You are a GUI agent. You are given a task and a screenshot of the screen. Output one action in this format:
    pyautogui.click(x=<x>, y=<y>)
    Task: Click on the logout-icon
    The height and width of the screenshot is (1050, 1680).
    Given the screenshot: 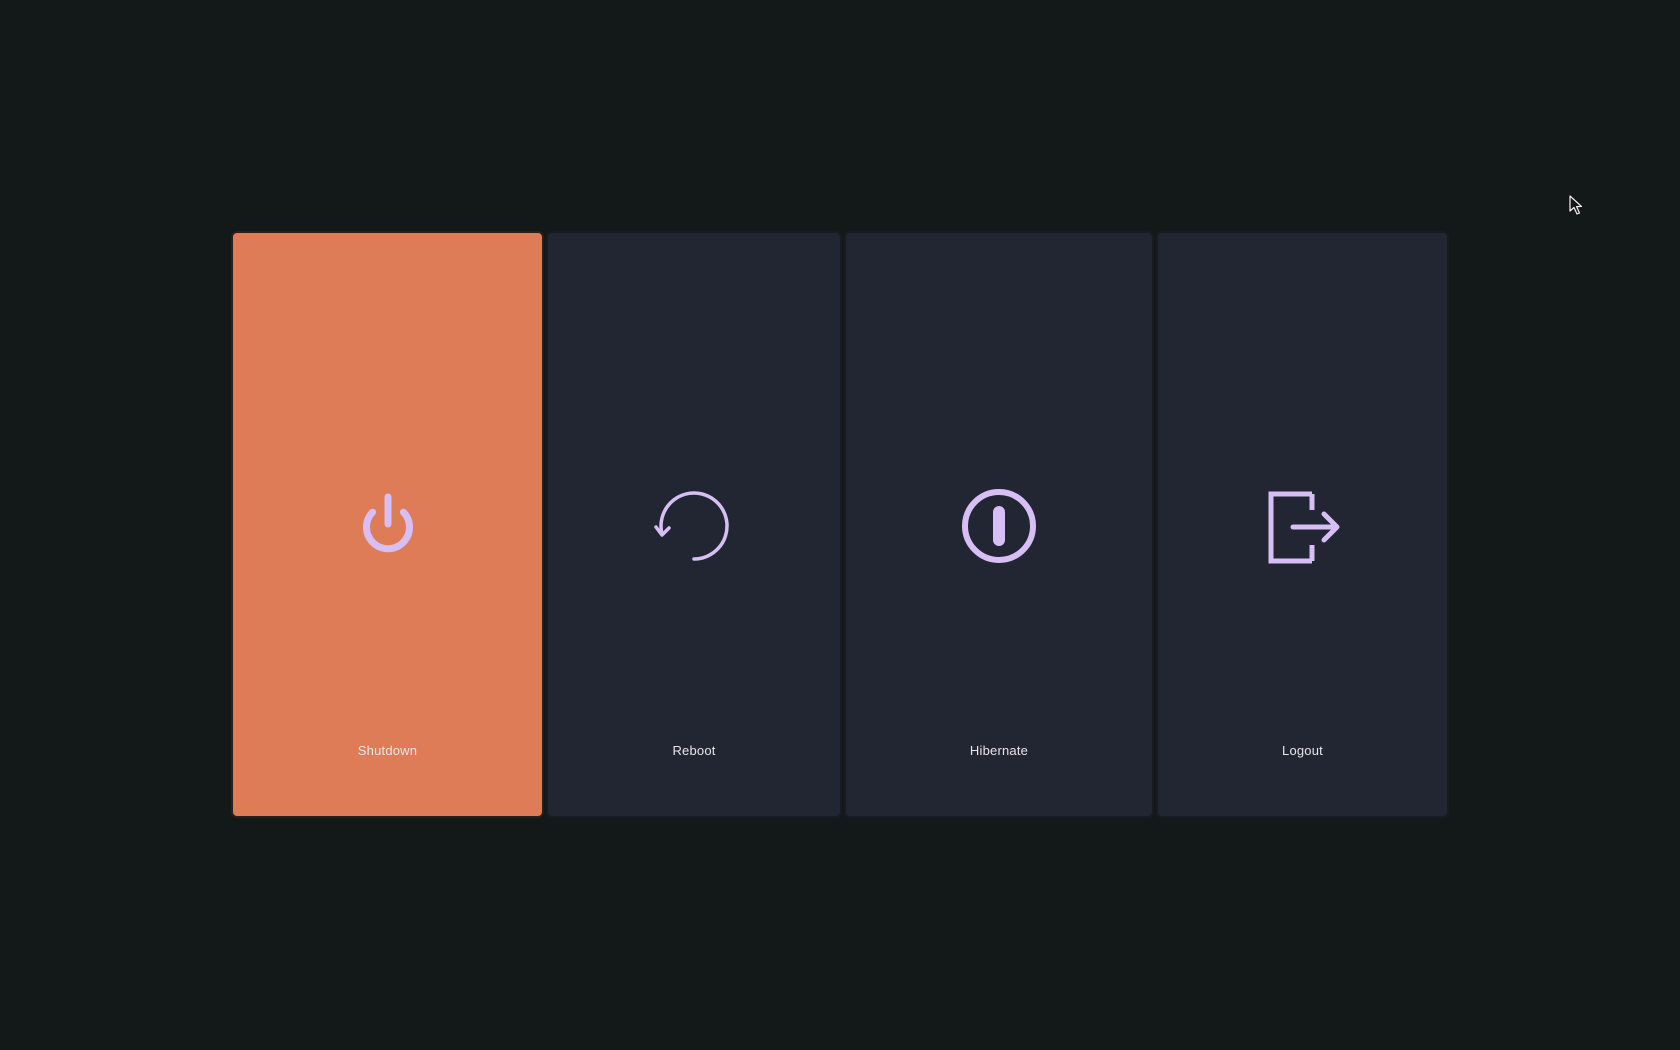 What is the action you would take?
    pyautogui.click(x=1303, y=526)
    